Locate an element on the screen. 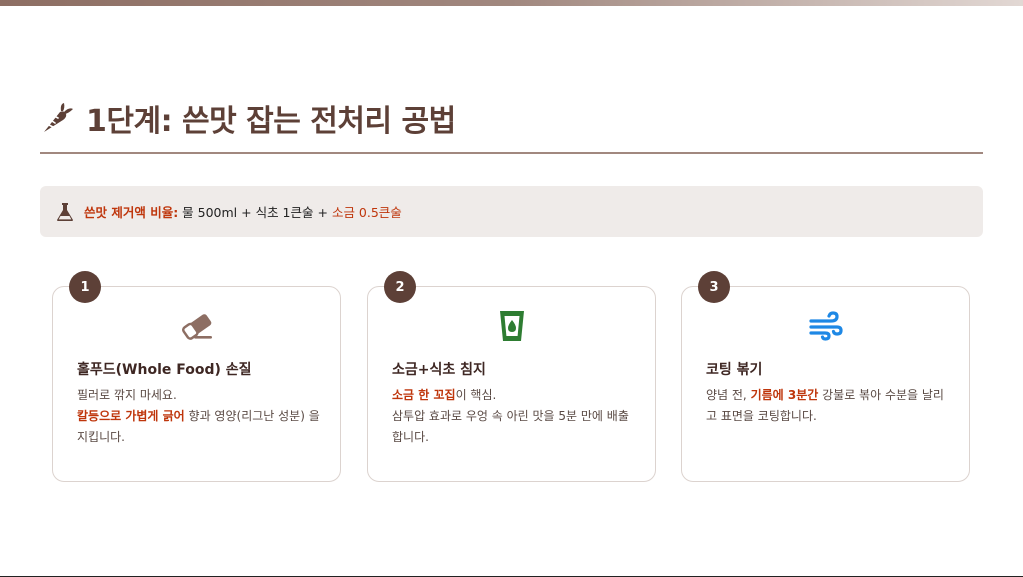 Image resolution: width=1023 pixels, height=577 pixels. carrot-icon is located at coordinates (58, 117).